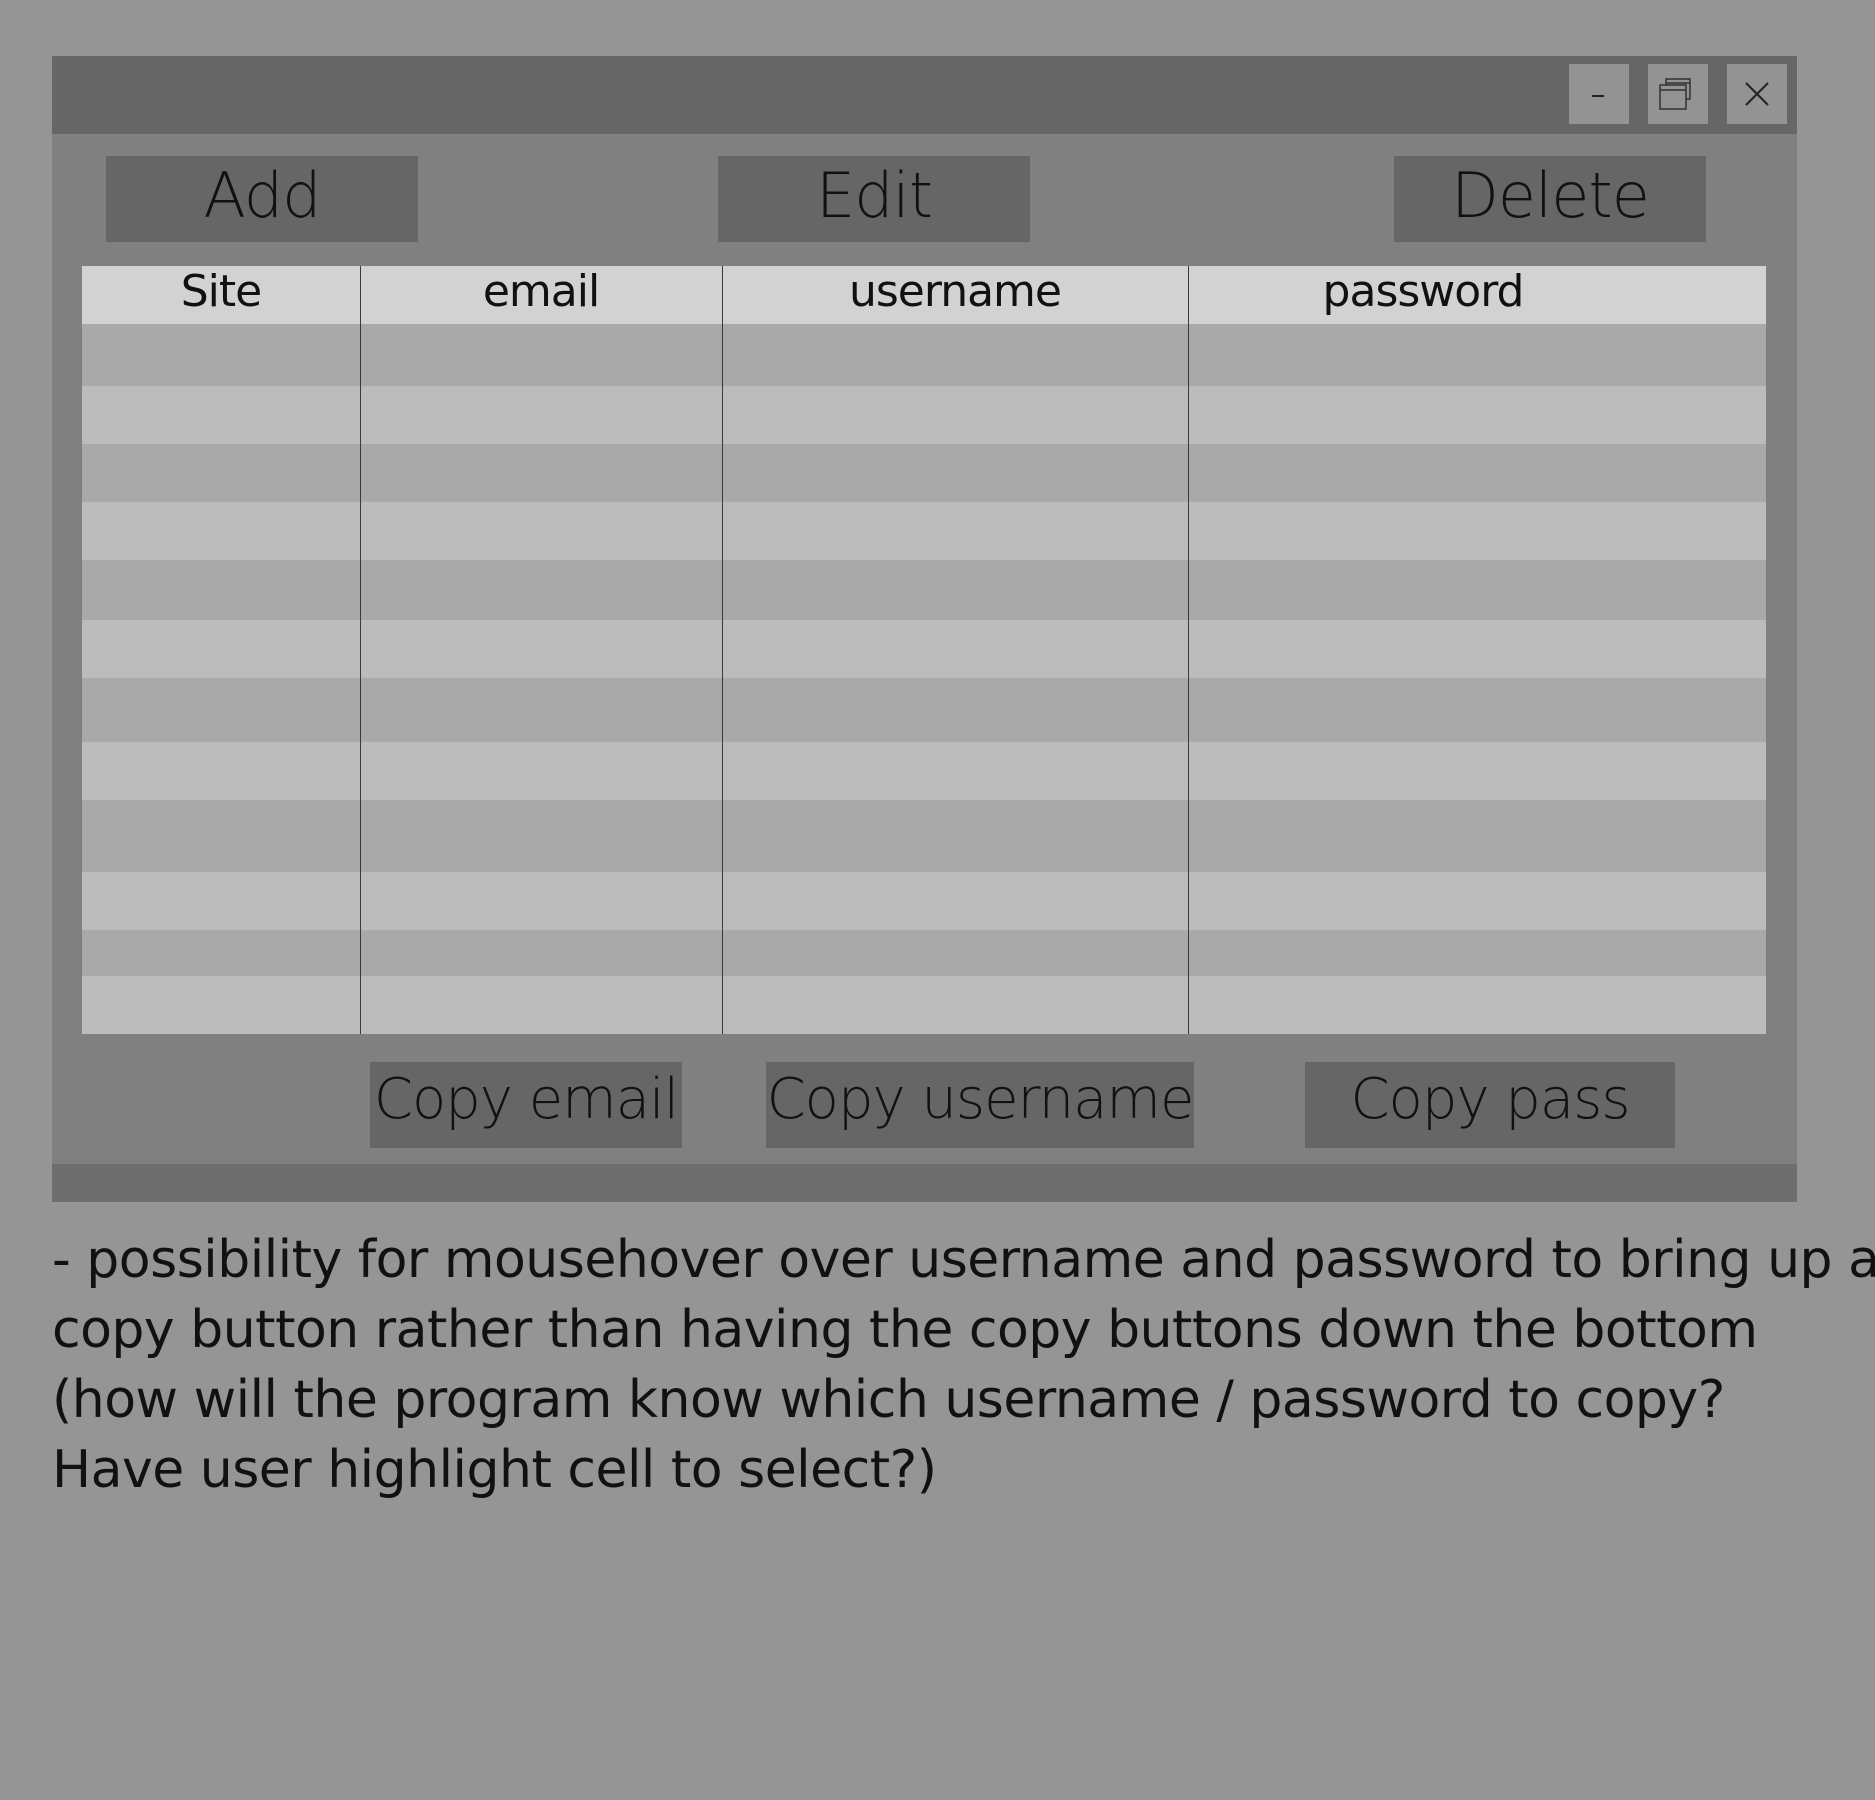 The width and height of the screenshot is (1875, 1800). What do you see at coordinates (221, 295) in the screenshot?
I see `column-header-site: Site` at bounding box center [221, 295].